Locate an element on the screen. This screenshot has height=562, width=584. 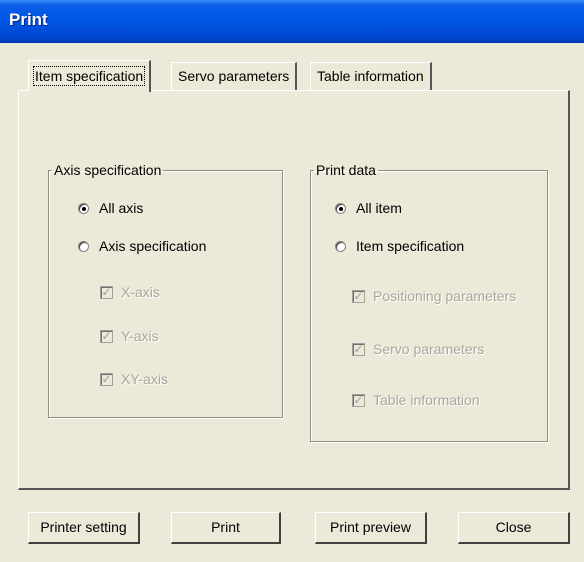
tab-label: Item specification is located at coordinates (89, 76).